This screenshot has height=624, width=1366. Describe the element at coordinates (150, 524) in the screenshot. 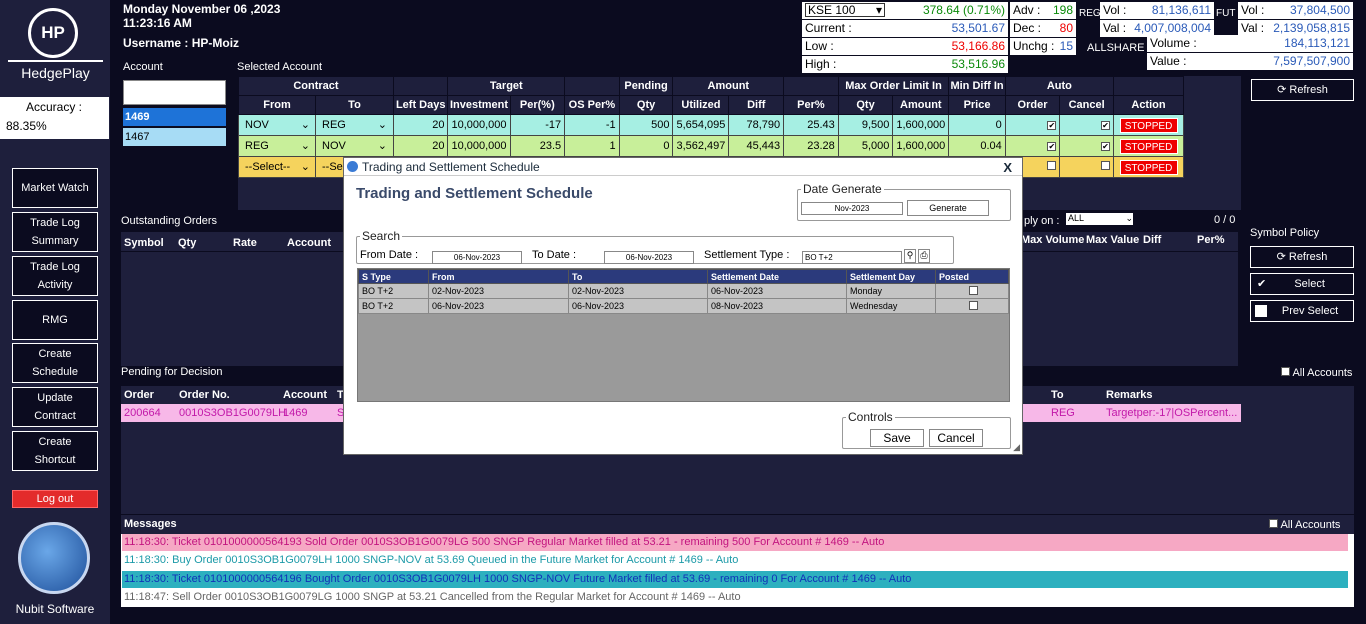

I see `messages-title: Messages` at that location.